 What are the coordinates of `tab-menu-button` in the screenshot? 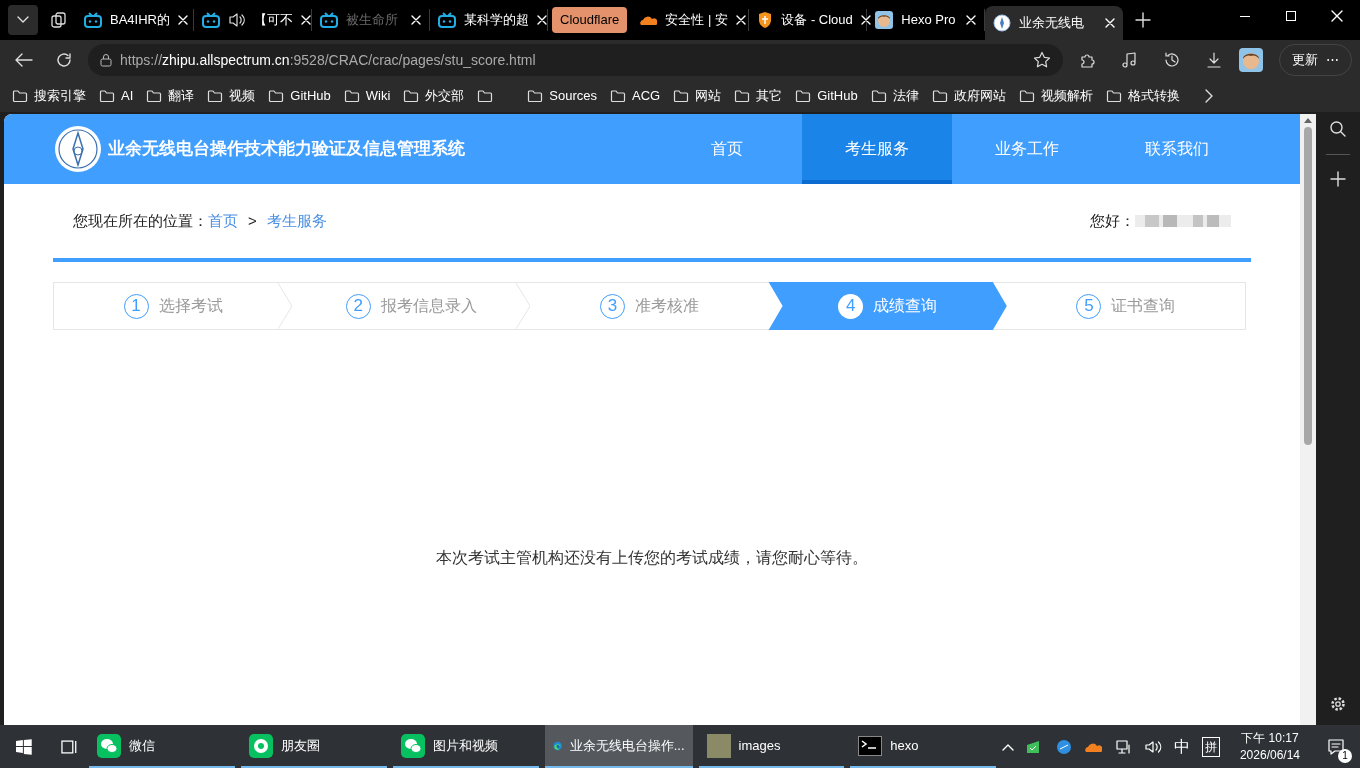 It's located at (23, 20).